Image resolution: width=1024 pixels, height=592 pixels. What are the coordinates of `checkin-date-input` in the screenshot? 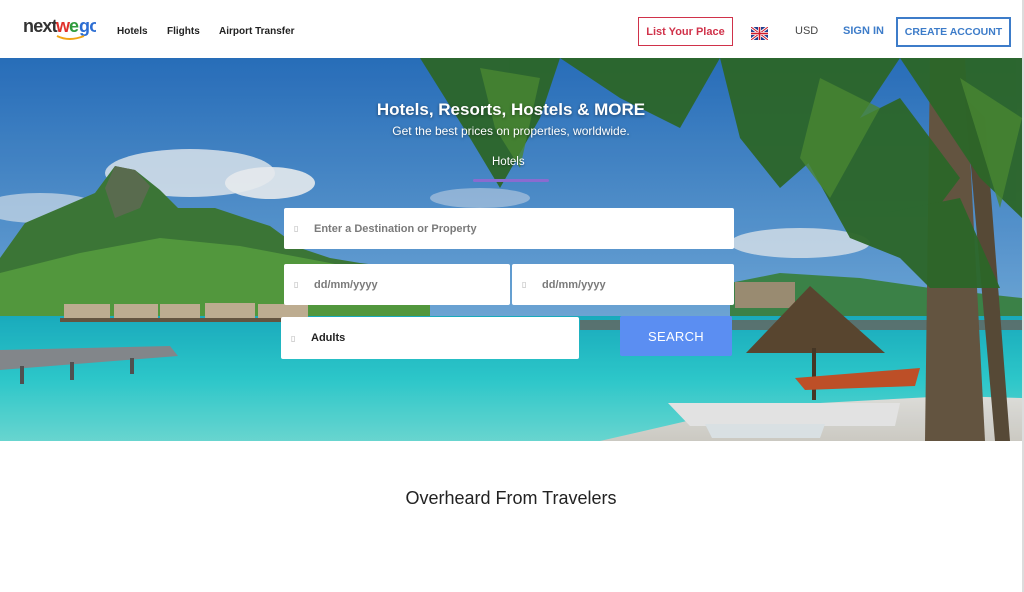 It's located at (410, 284).